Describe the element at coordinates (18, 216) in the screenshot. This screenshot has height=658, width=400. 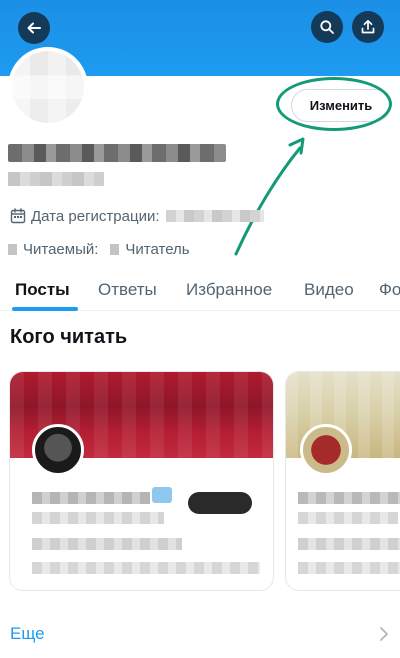
I see `calendar-icon` at that location.